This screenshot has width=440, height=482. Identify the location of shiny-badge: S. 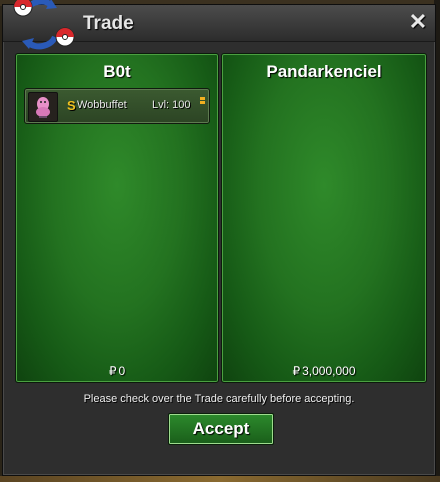
(71, 105).